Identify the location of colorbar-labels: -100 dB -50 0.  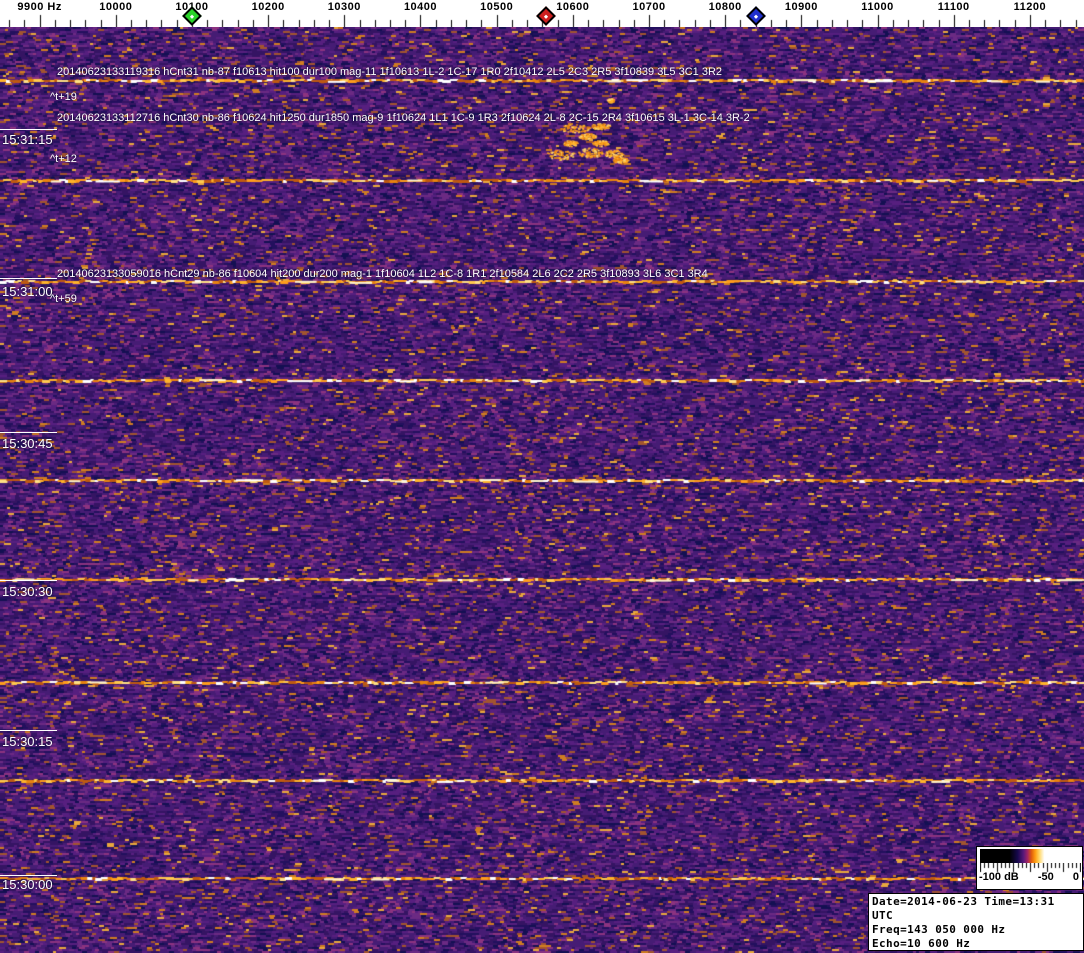
(1029, 878).